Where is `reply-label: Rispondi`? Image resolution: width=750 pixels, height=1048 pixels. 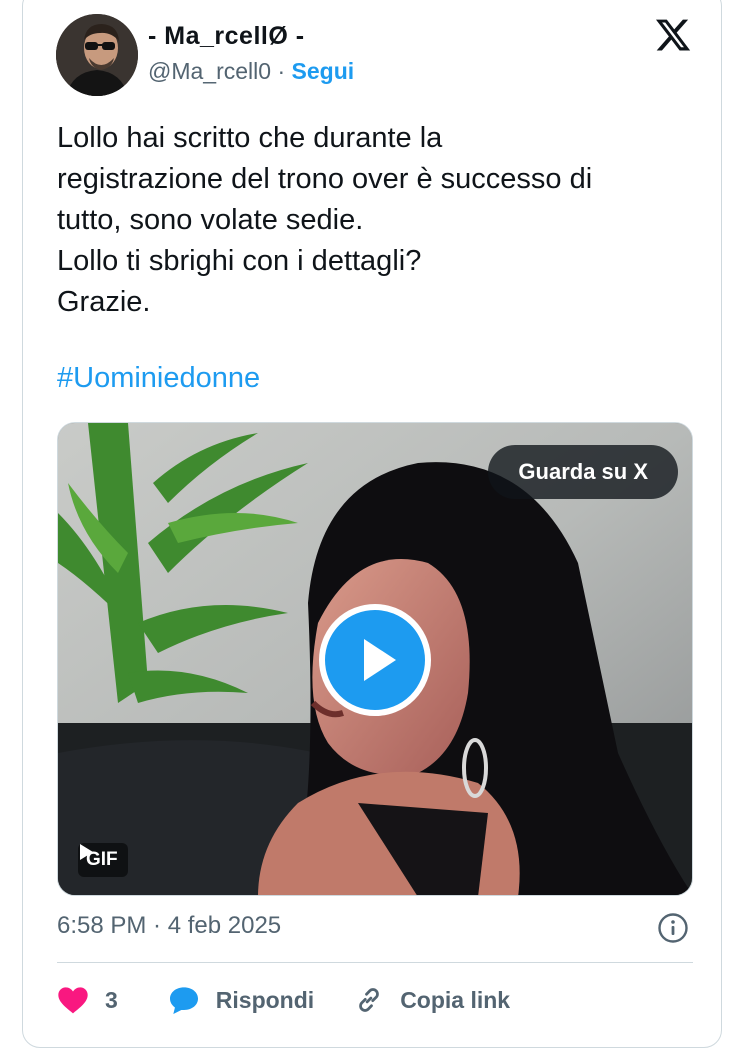
reply-label: Rispondi is located at coordinates (265, 999).